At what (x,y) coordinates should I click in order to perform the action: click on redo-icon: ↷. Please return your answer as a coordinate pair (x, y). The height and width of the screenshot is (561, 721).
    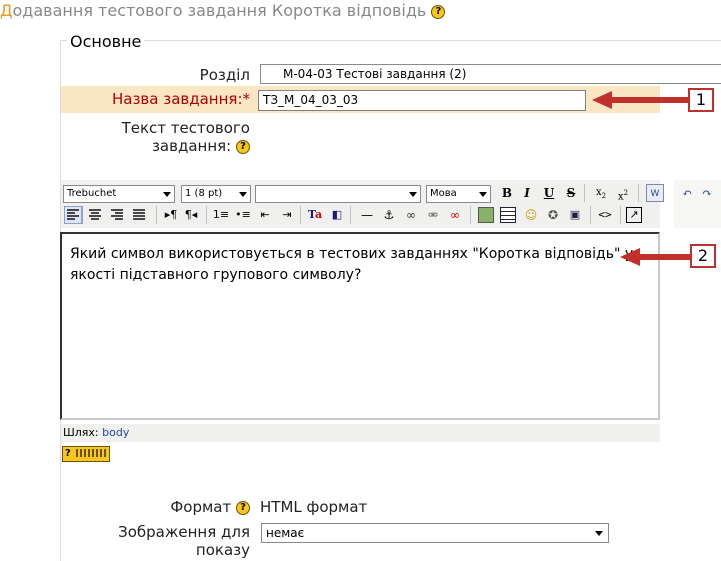
    Looking at the image, I should click on (707, 193).